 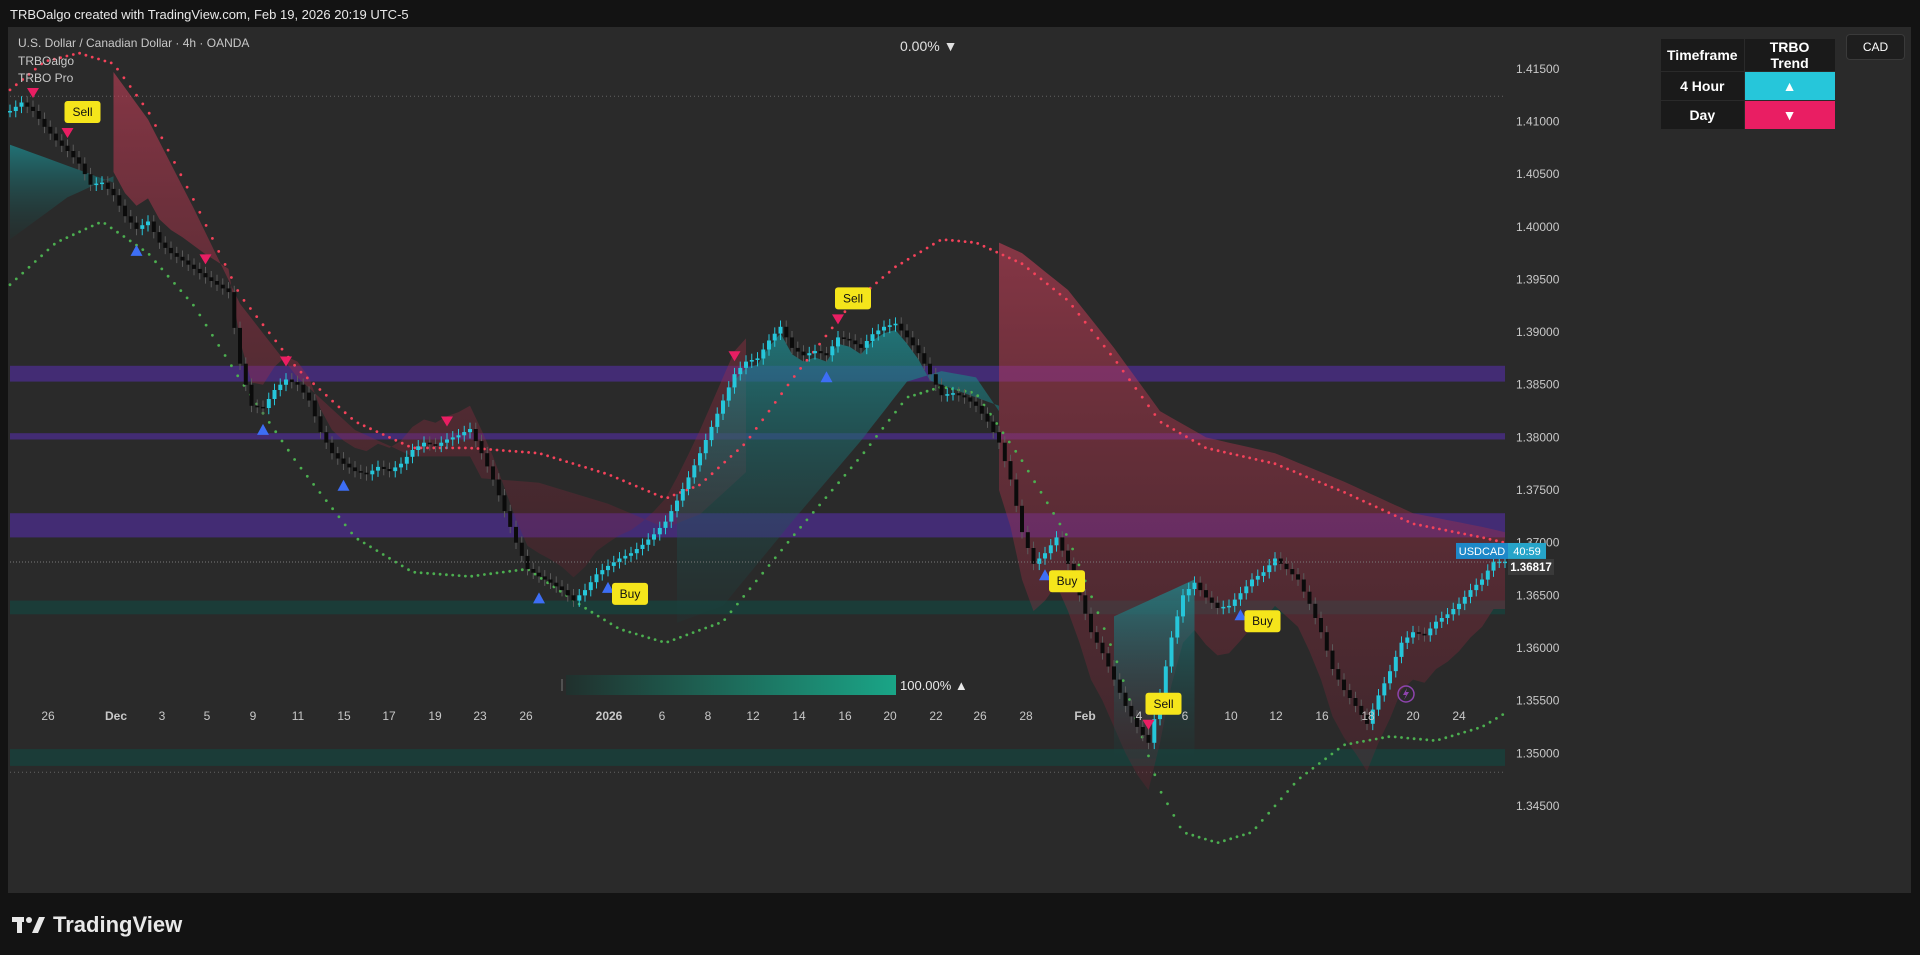 I want to click on indicator-trboalgo: TRBOalgo, so click(x=133, y=62).